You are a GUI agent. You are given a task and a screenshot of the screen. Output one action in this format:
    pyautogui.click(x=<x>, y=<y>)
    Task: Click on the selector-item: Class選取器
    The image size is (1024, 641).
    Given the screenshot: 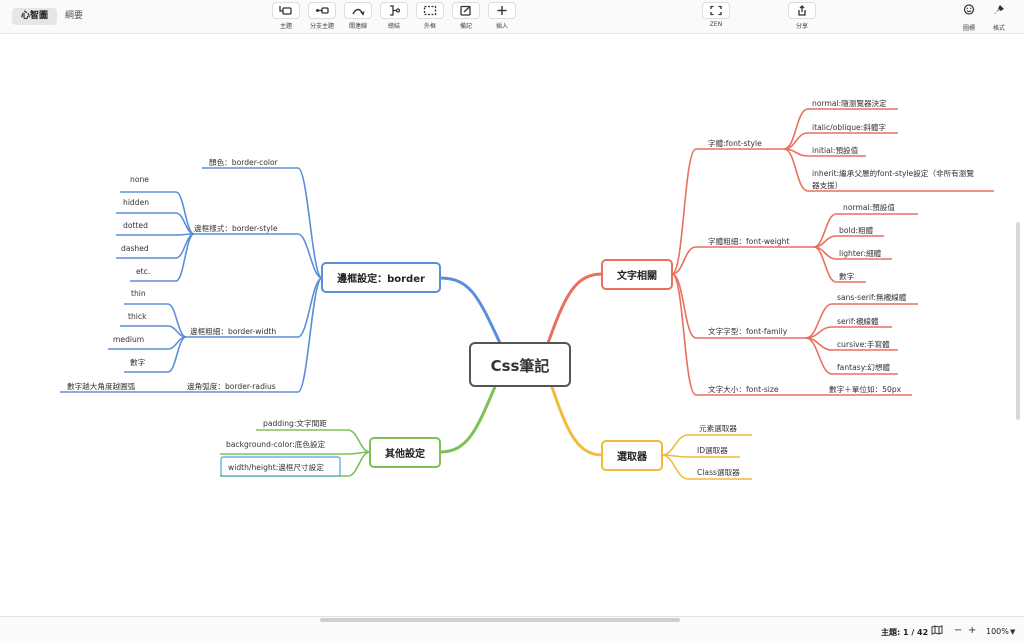 What is the action you would take?
    pyautogui.click(x=718, y=472)
    